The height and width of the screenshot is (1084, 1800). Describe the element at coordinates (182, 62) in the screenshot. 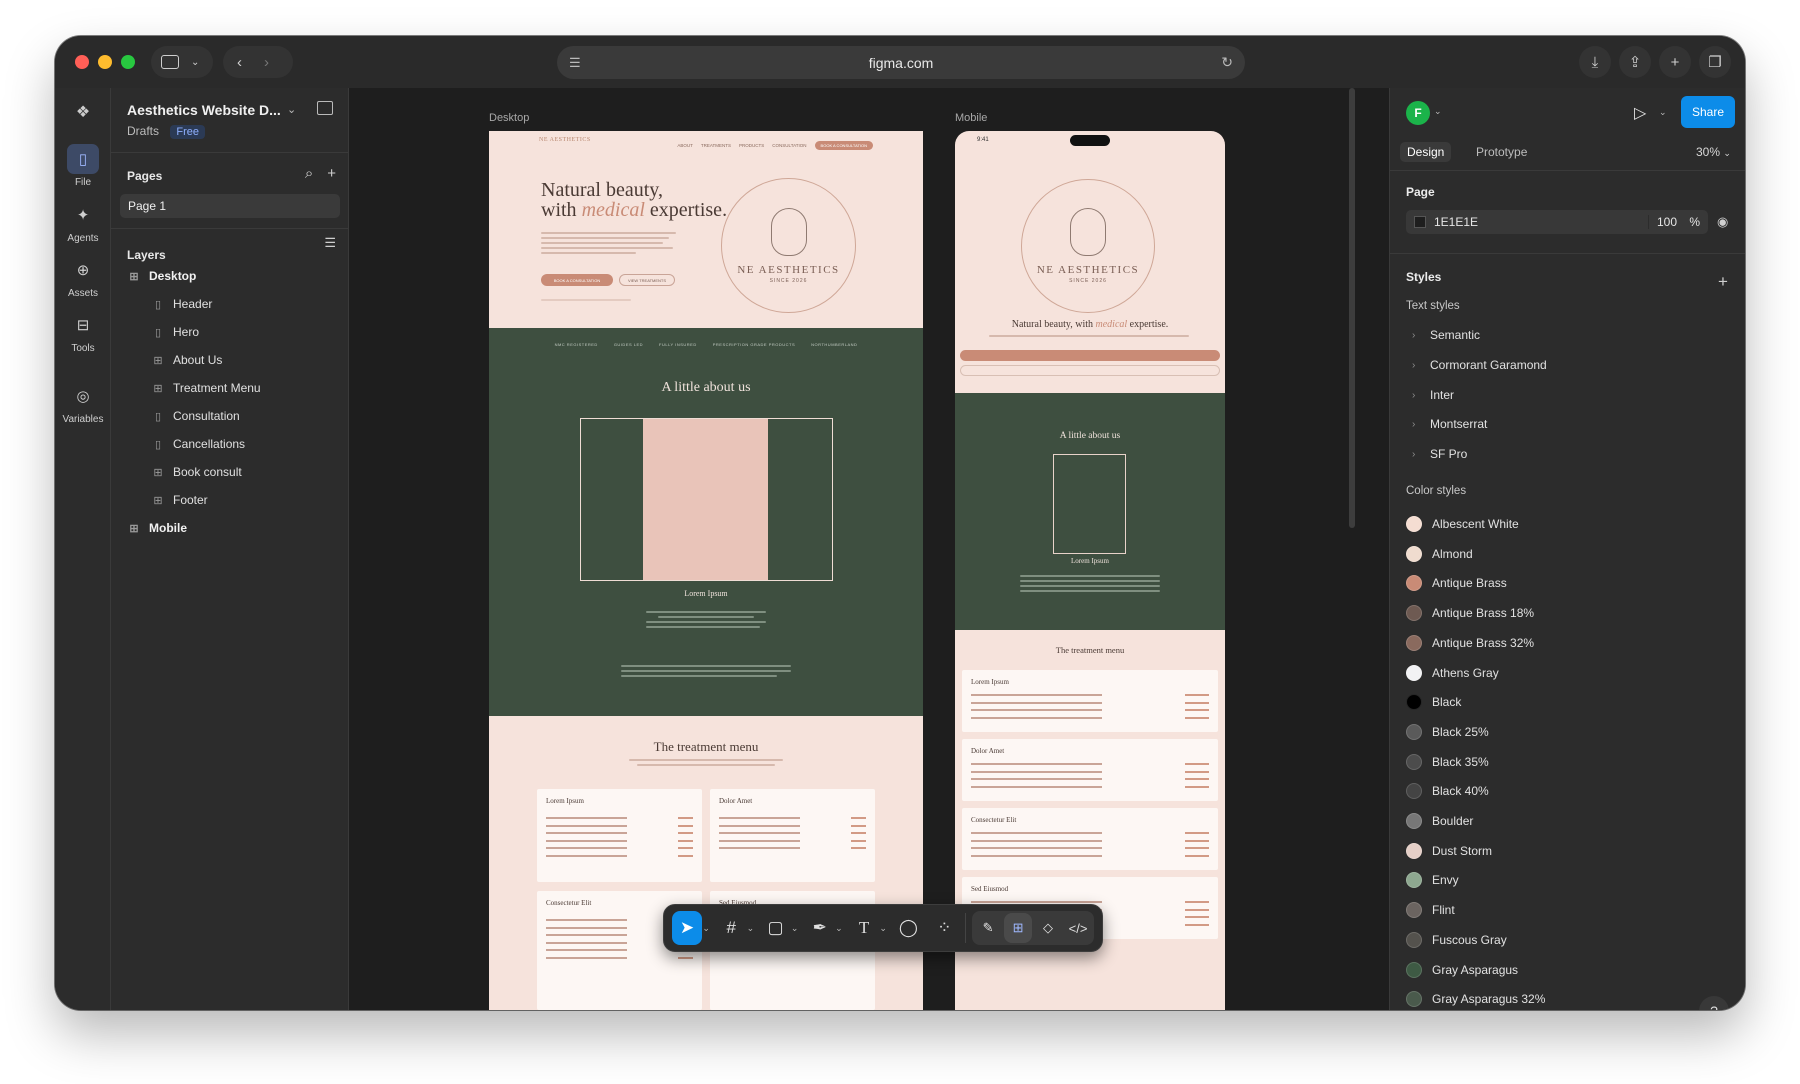

I see `sidebar-toggle-group: ⌄` at that location.